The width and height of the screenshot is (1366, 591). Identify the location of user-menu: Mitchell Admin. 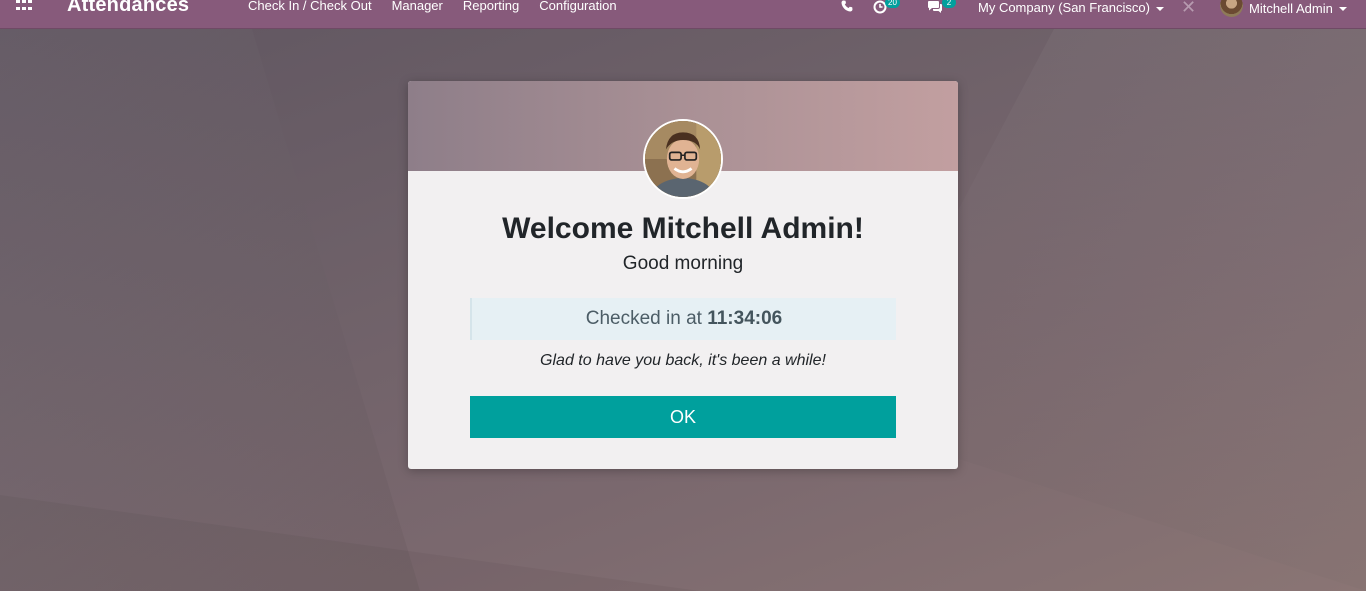
(1283, 8).